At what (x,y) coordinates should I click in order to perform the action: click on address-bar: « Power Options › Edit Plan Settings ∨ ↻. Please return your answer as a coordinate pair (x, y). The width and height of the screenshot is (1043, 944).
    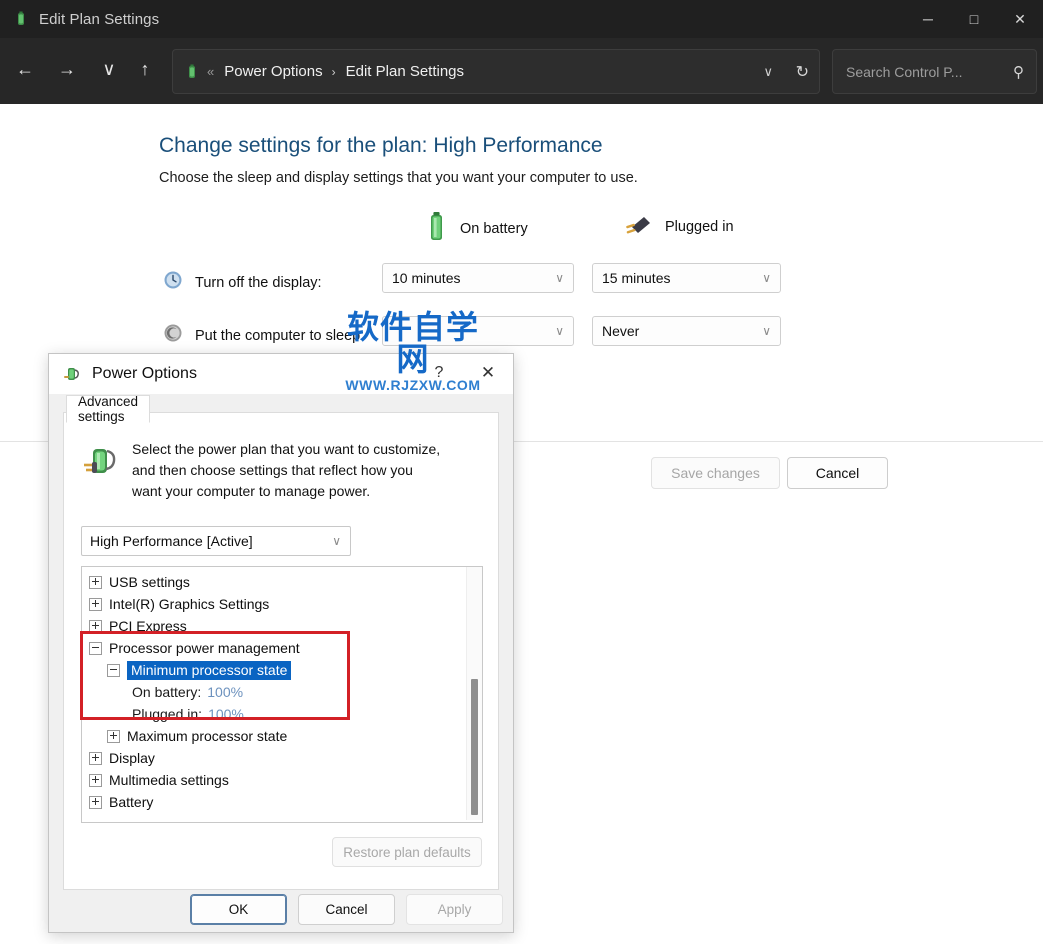
    Looking at the image, I should click on (496, 71).